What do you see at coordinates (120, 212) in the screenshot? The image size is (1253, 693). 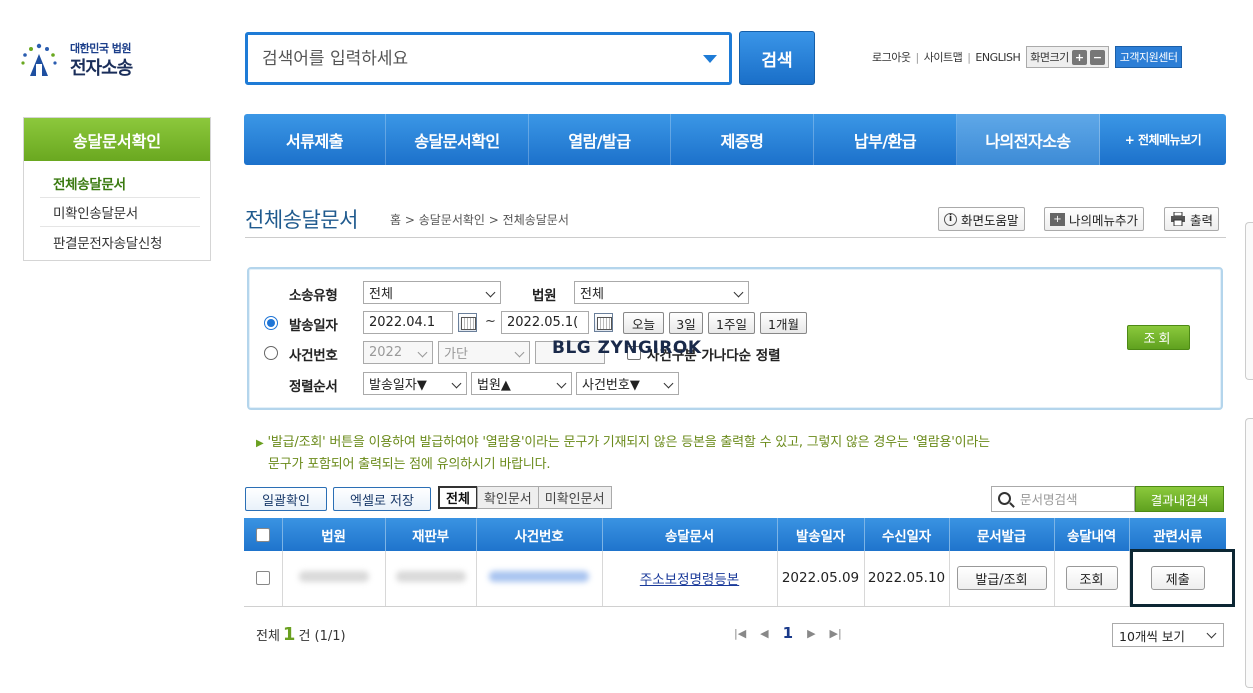 I see `sidebar-item-unread-delivery: 미확인송달문서` at bounding box center [120, 212].